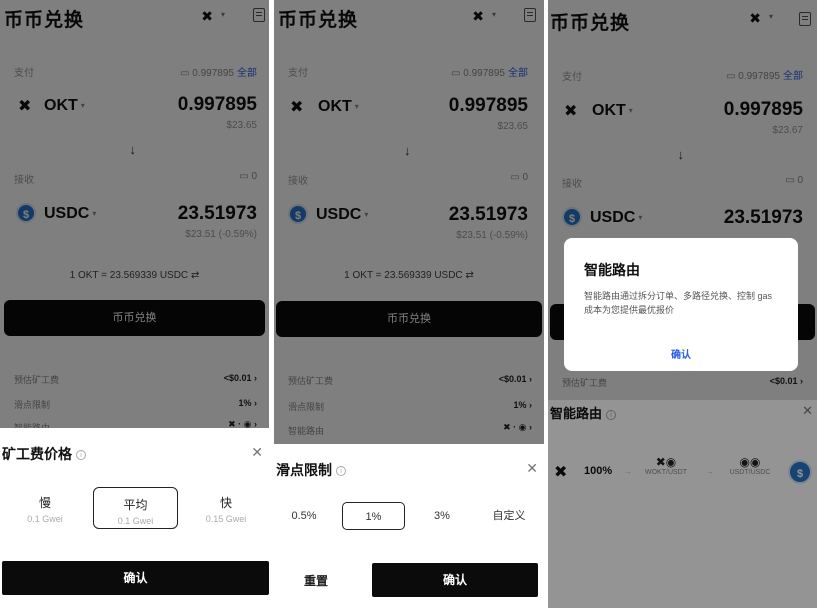  What do you see at coordinates (45, 508) in the screenshot?
I see `gas-option-slow: 慢 0.1 Gwei` at bounding box center [45, 508].